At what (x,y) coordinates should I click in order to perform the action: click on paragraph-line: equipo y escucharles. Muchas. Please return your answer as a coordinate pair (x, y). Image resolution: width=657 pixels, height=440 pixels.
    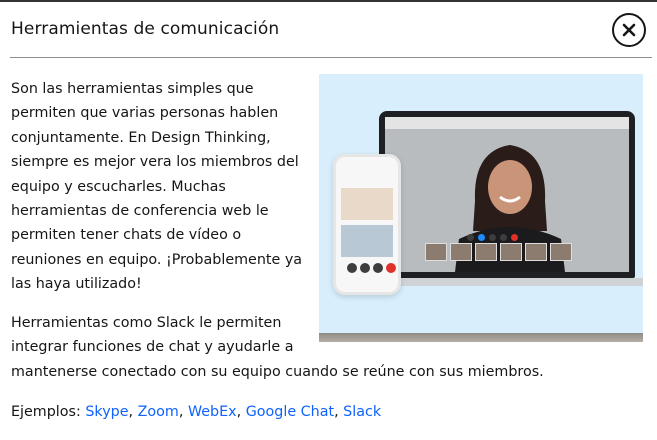
    Looking at the image, I should click on (118, 186).